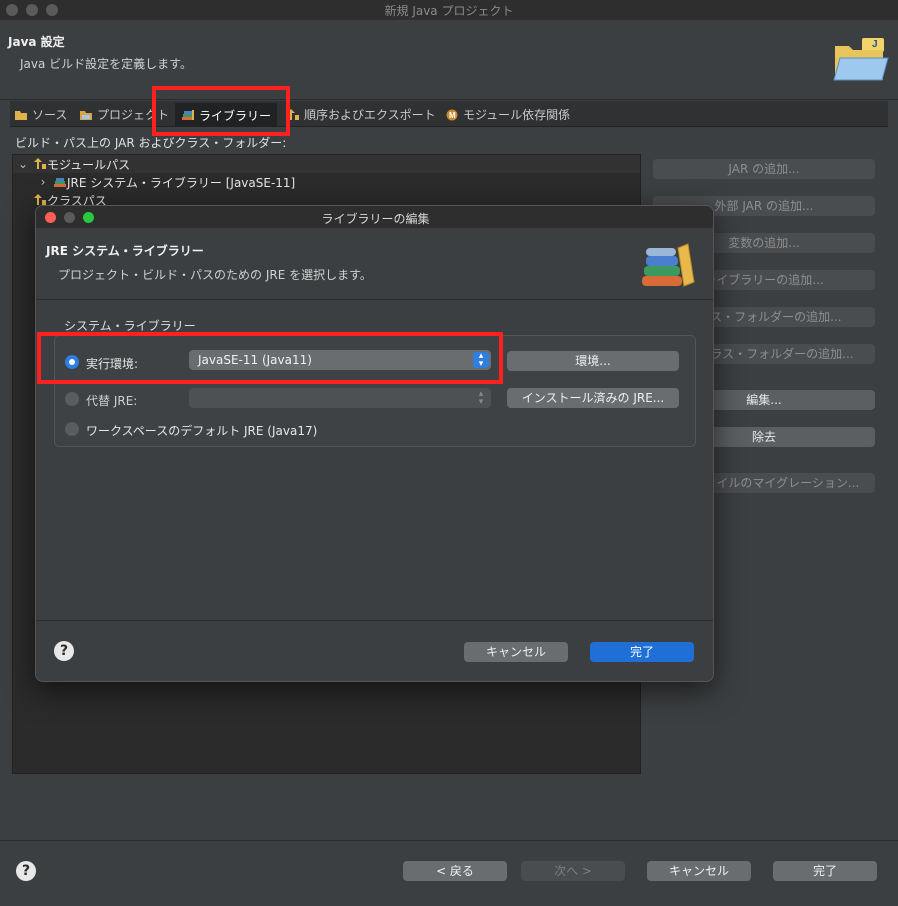 Image resolution: width=898 pixels, height=906 pixels. Describe the element at coordinates (106, 64) in the screenshot. I see `wizard-page-description: Java ビルド設定を定義します。` at that location.